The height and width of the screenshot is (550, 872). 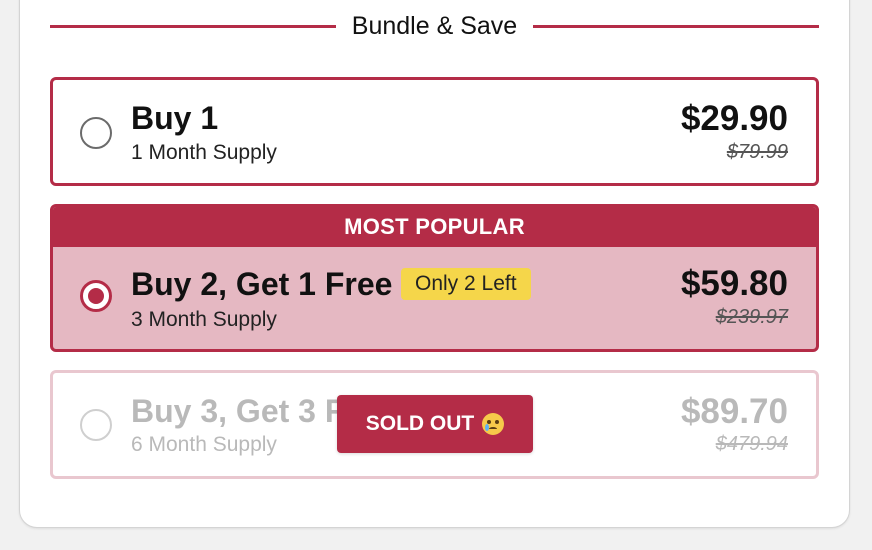 What do you see at coordinates (420, 423) in the screenshot?
I see `sold-out-text: SOLD OUT` at bounding box center [420, 423].